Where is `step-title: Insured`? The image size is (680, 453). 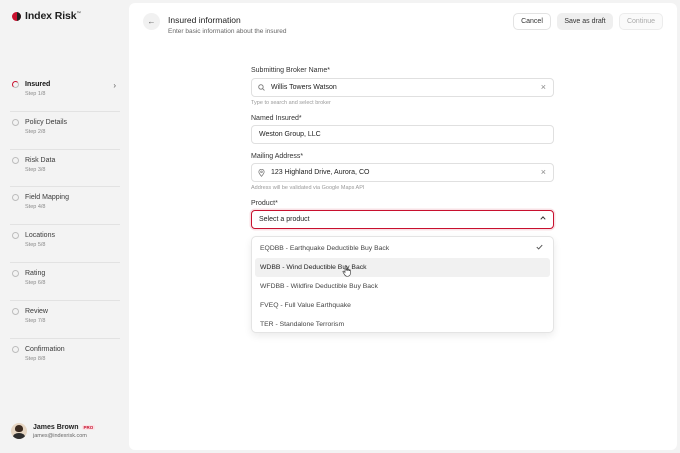 step-title: Insured is located at coordinates (38, 84).